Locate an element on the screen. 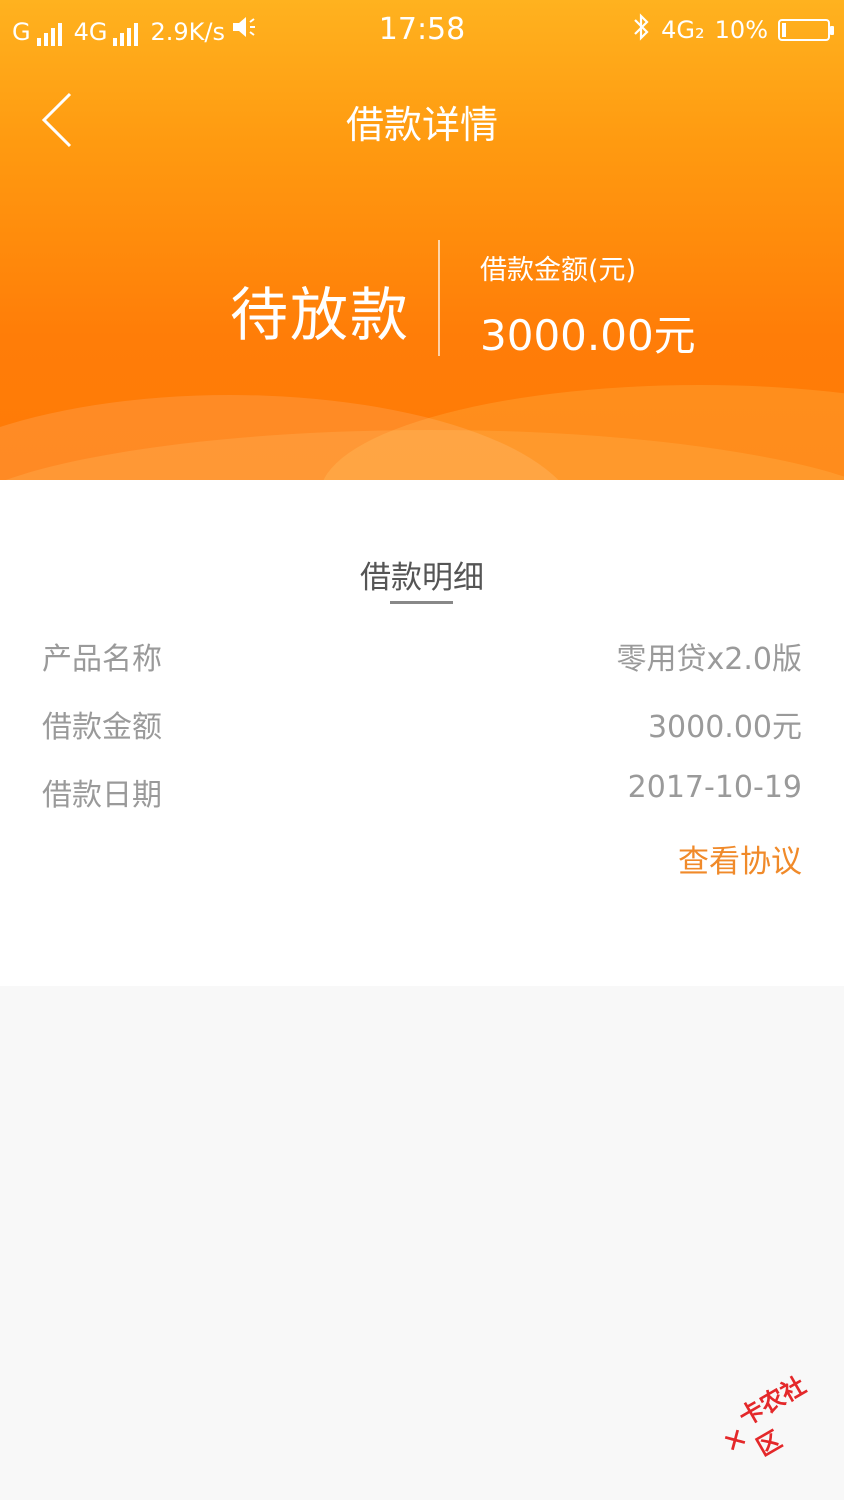 This screenshot has width=844, height=1500. detail-value: 3000.00元 is located at coordinates (724, 727).